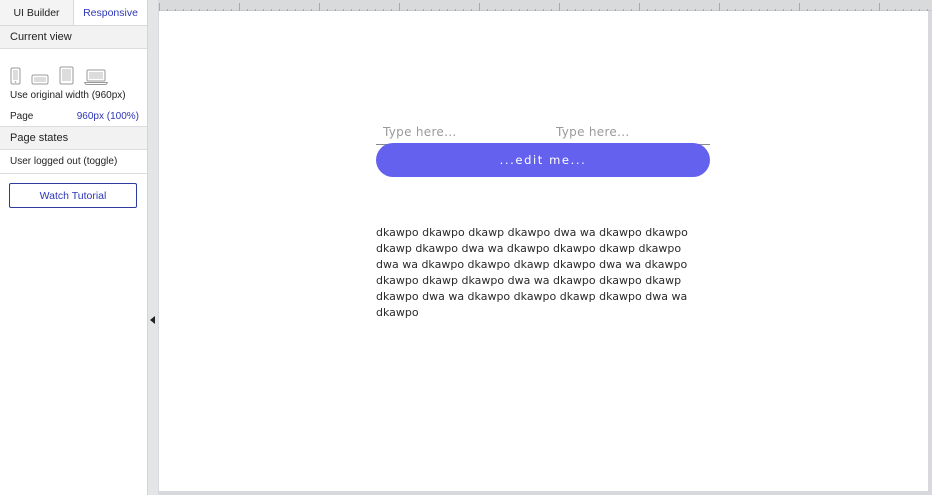 The height and width of the screenshot is (495, 932). I want to click on current-view-heading: Current view, so click(73, 37).